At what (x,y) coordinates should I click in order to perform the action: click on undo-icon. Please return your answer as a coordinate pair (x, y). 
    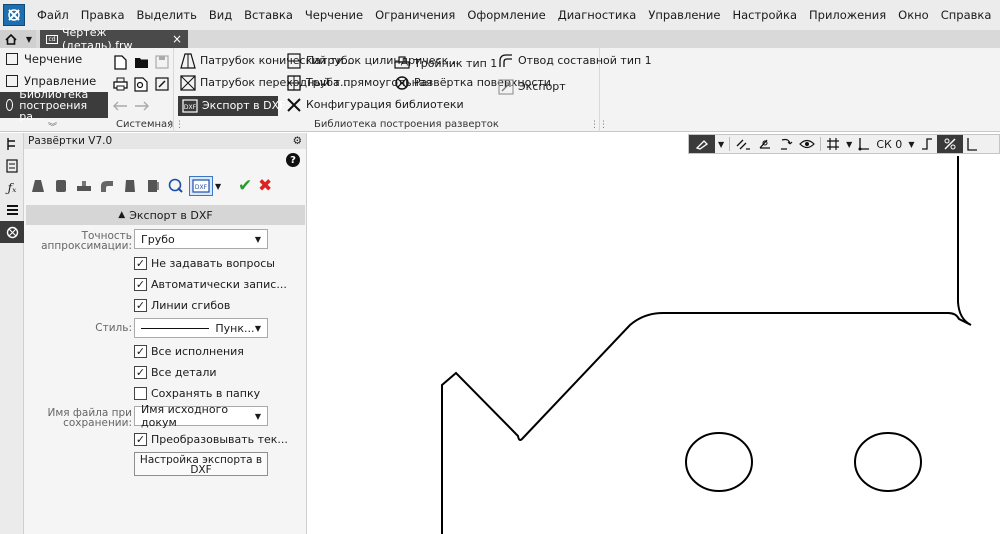
    Looking at the image, I should click on (120, 106).